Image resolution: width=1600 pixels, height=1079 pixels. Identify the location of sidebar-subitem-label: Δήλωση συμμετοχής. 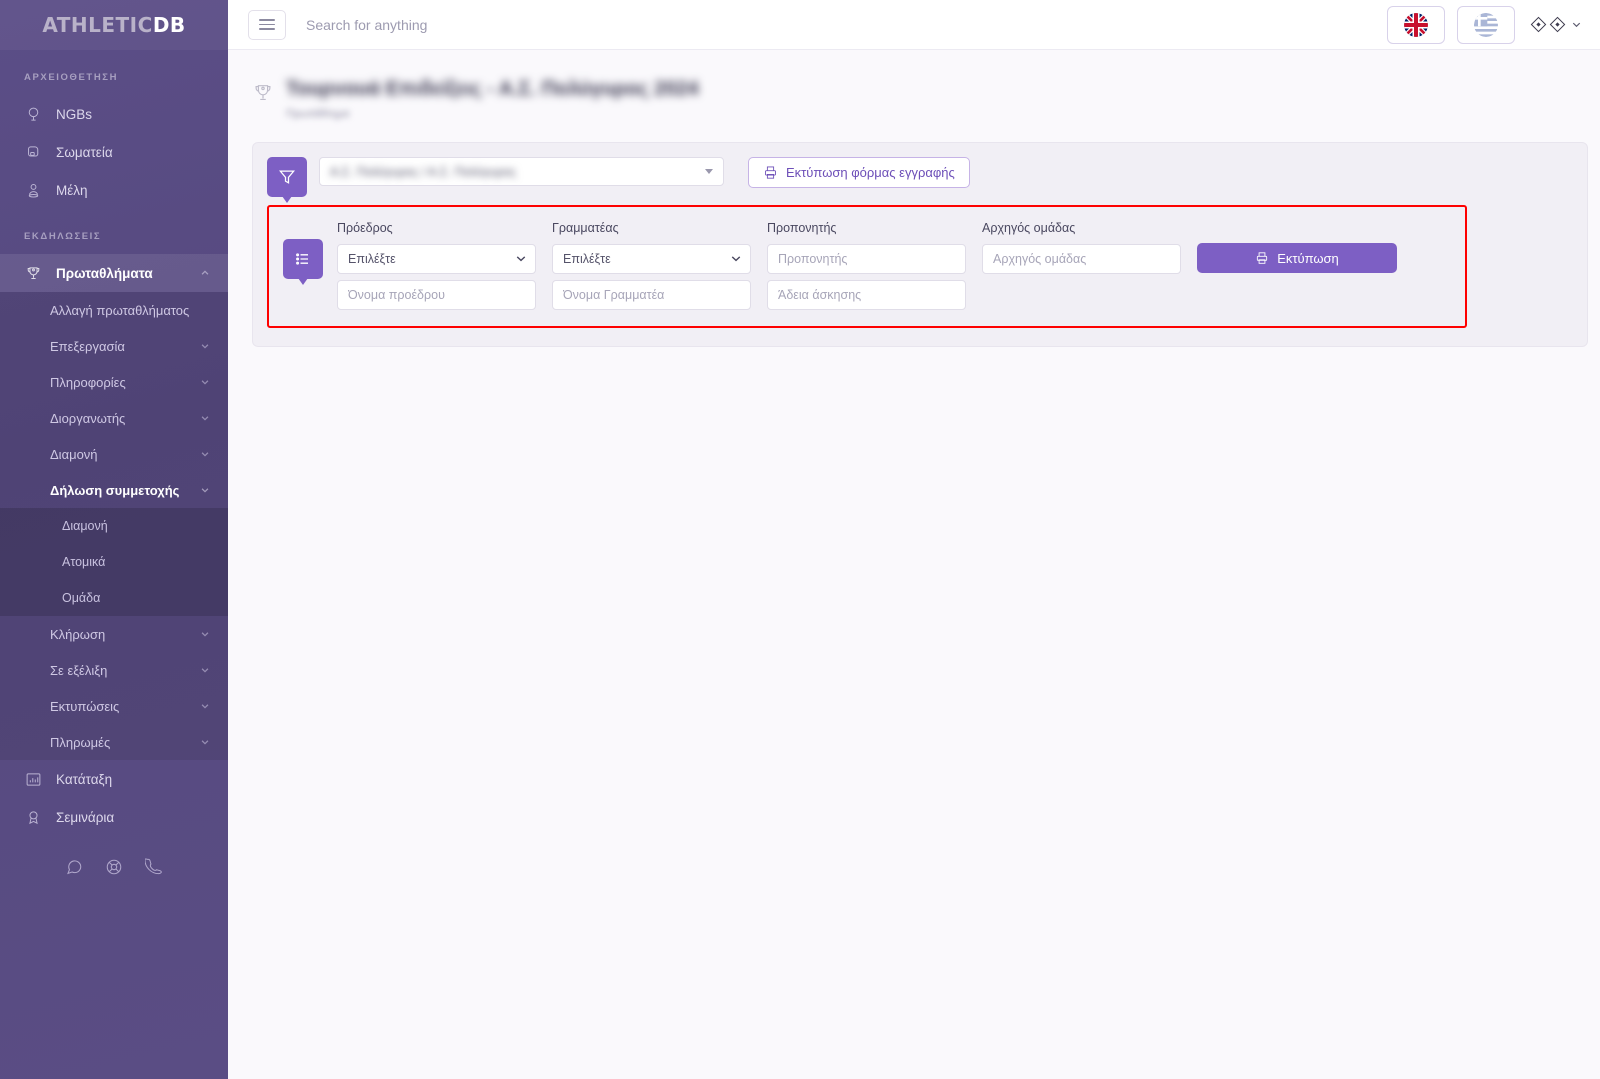
(115, 490).